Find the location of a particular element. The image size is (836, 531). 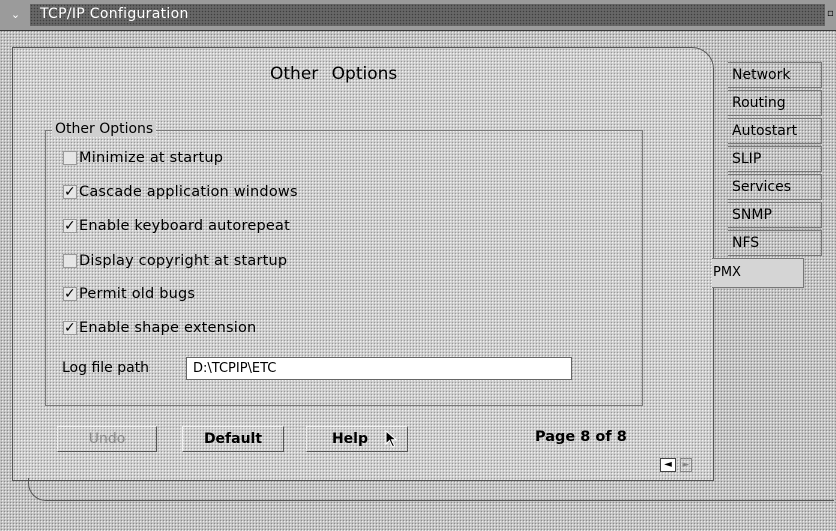

page-title: Other Options is located at coordinates (334, 74).